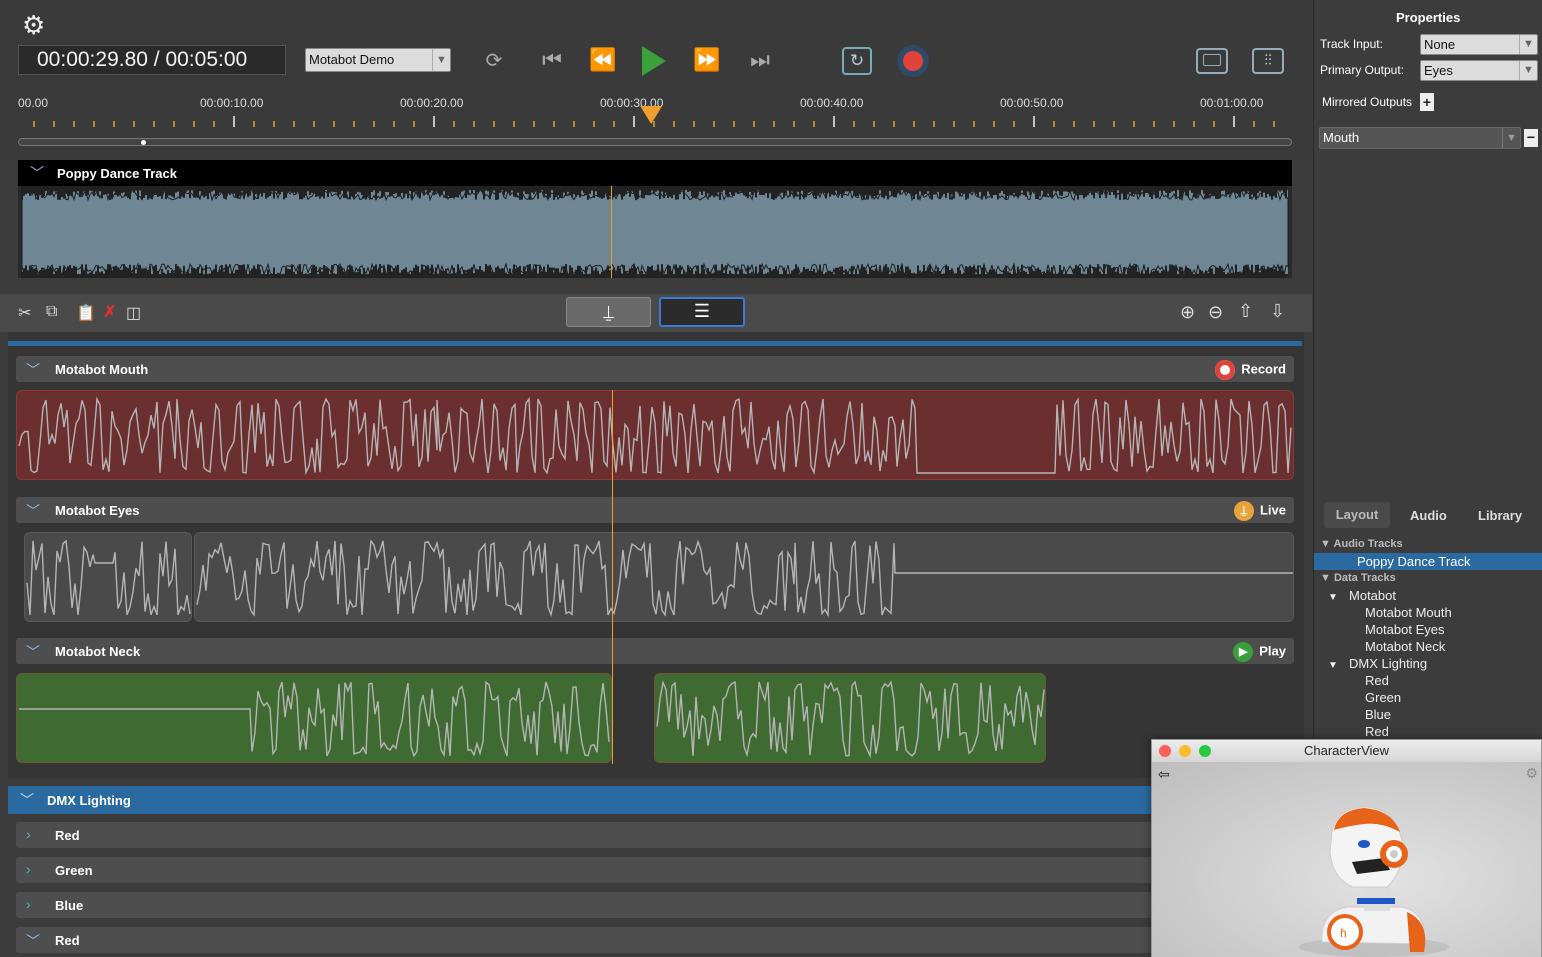 The height and width of the screenshot is (957, 1542). Describe the element at coordinates (651, 115) in the screenshot. I see `playhead-marker` at that location.